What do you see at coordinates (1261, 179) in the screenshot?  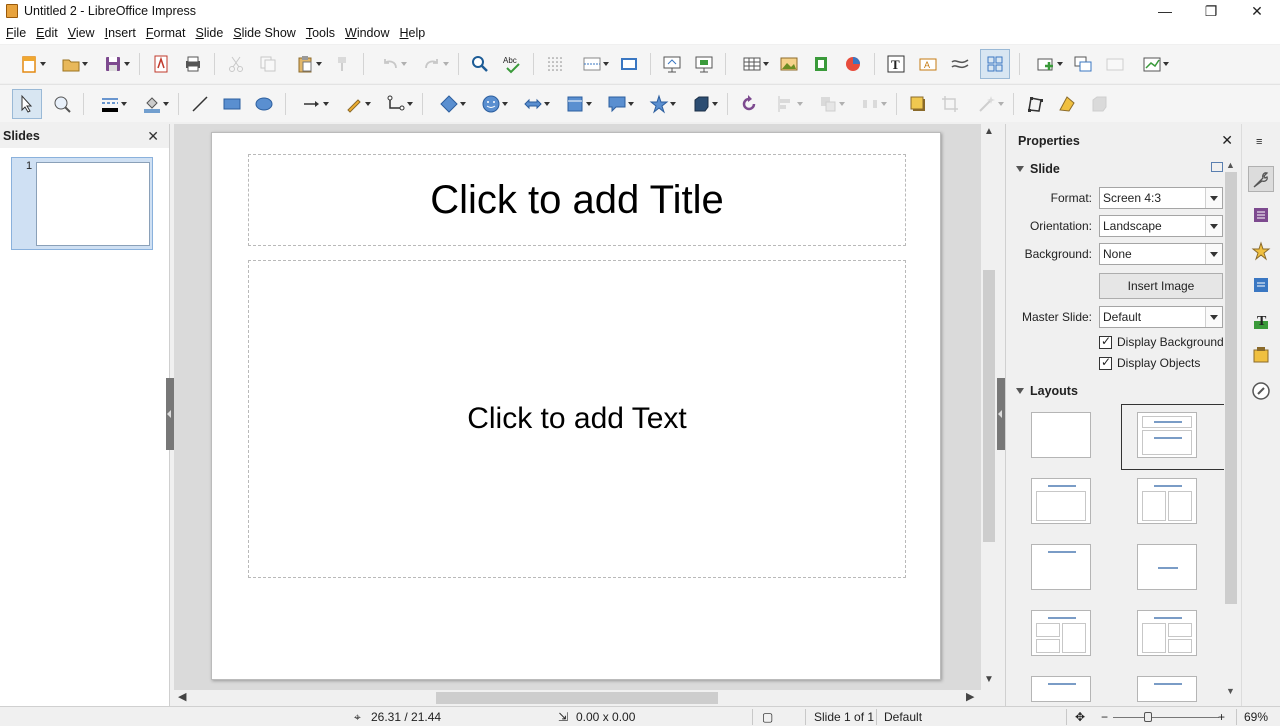 I see `properties-tab` at bounding box center [1261, 179].